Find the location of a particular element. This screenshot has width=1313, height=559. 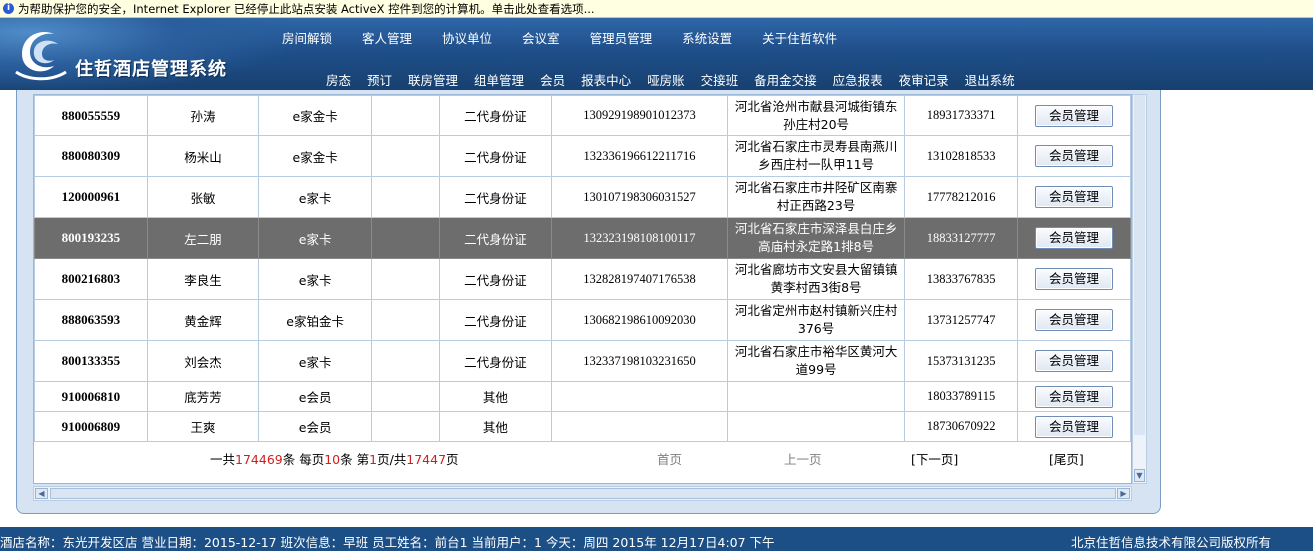

member-name: 刘会杰 is located at coordinates (203, 361).